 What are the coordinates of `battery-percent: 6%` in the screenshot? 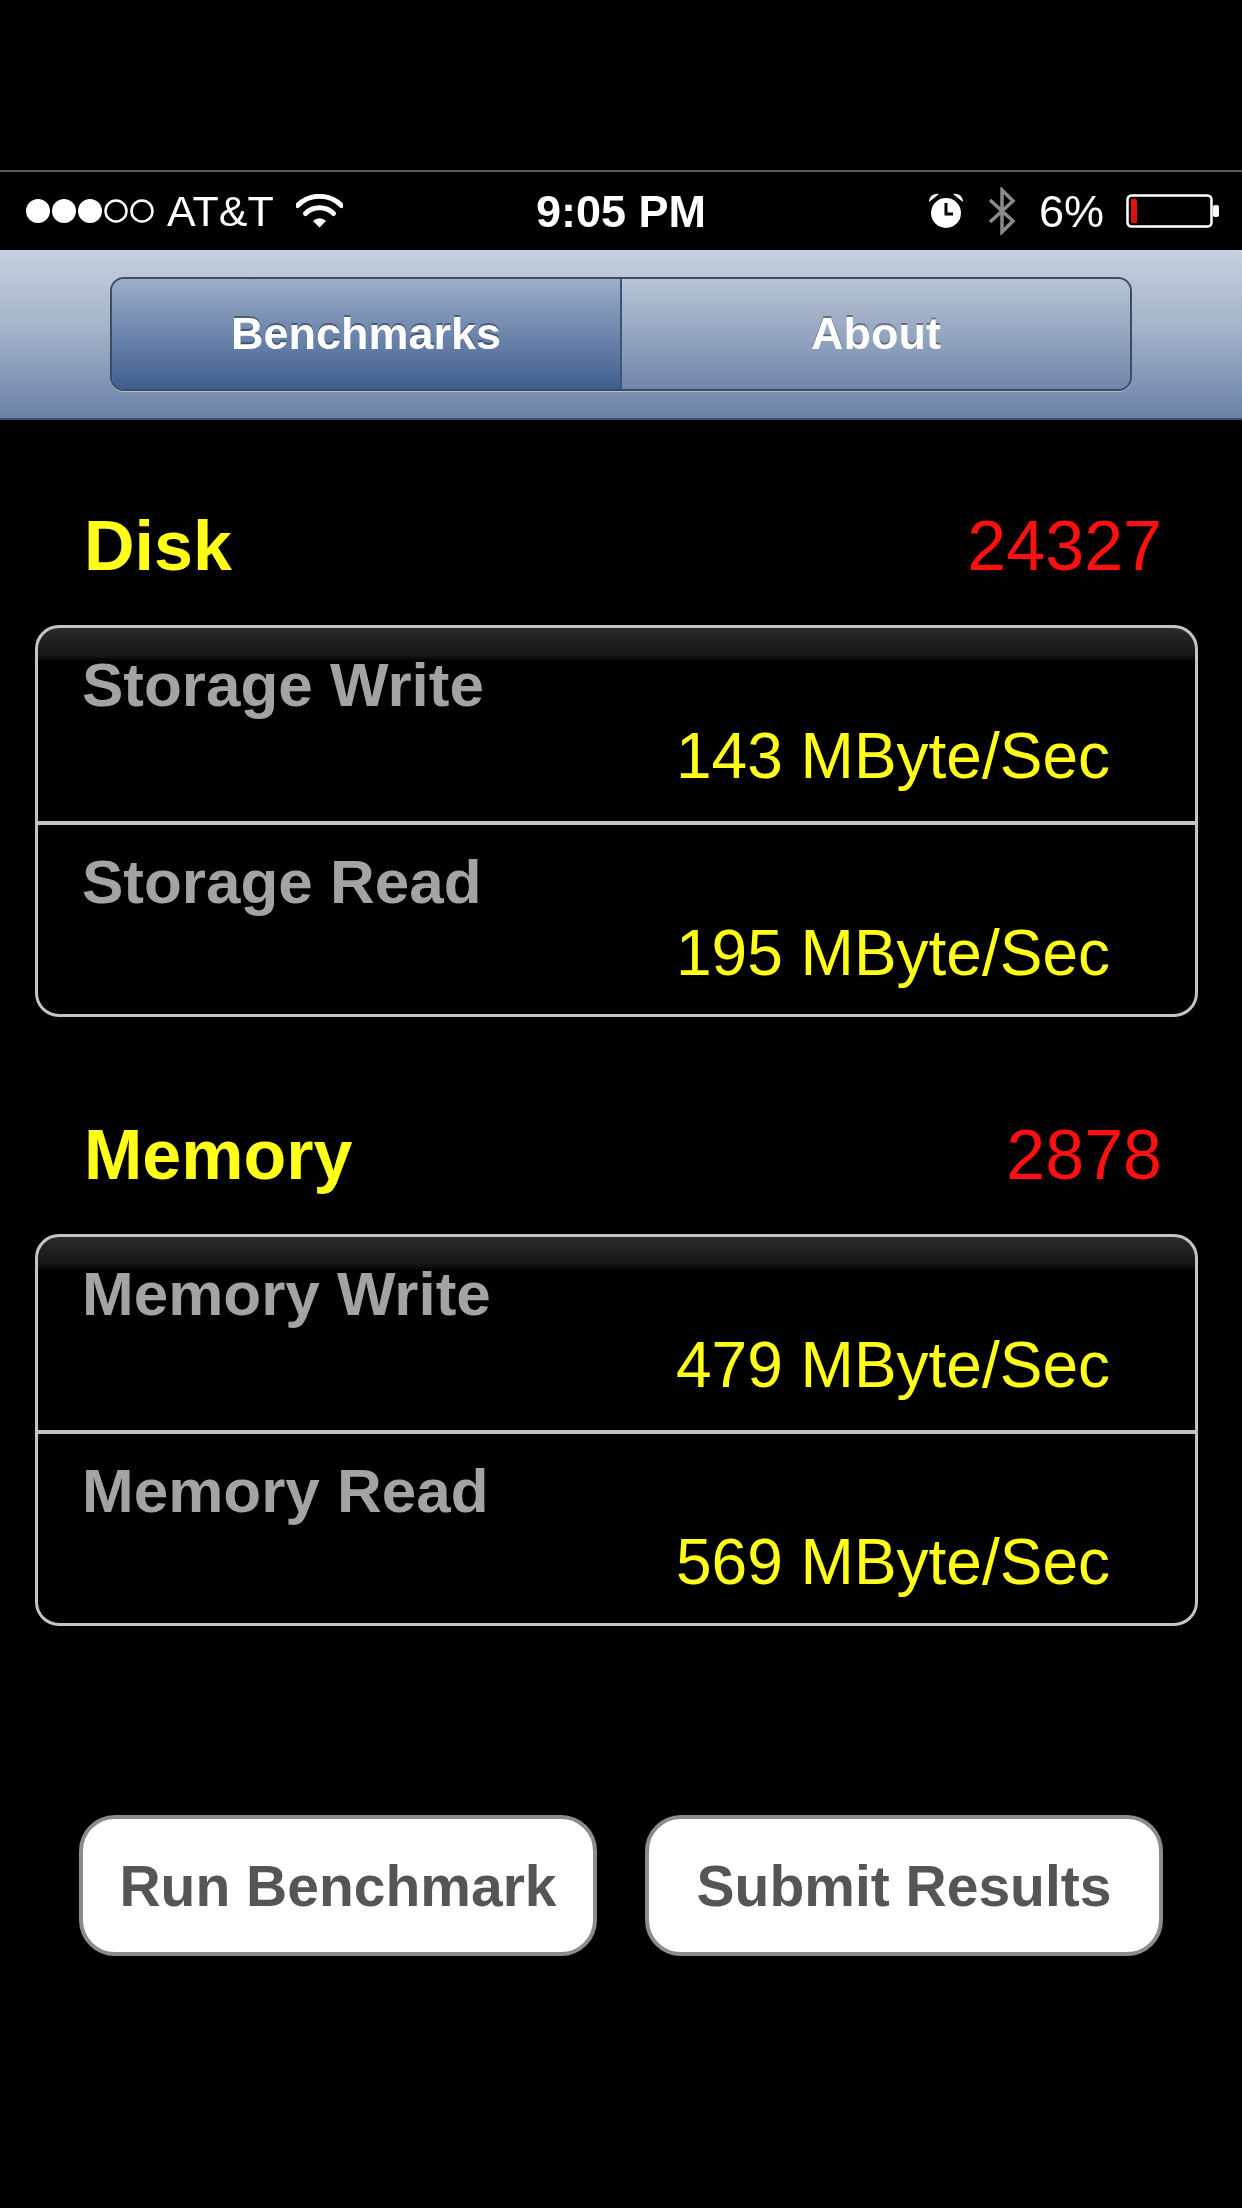 It's located at (1071, 211).